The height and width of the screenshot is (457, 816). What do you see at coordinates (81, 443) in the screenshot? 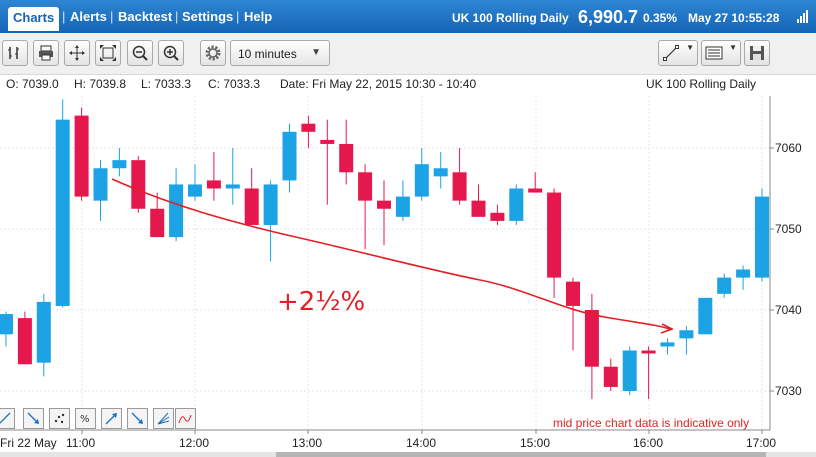
I see `x-tick-label: 11:00` at bounding box center [81, 443].